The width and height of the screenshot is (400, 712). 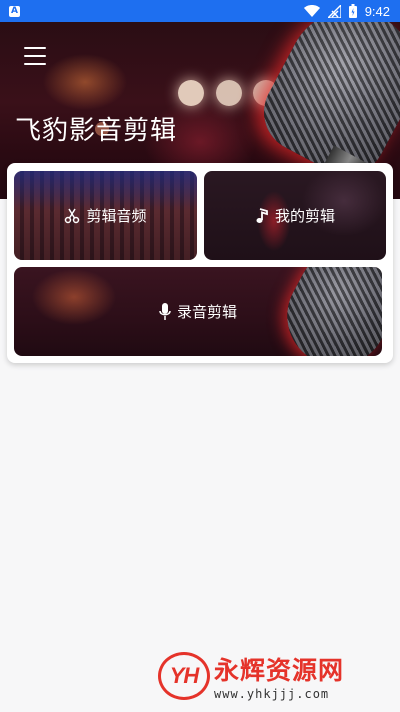 I want to click on cut-audio-button: 剪辑音频, so click(x=105, y=215).